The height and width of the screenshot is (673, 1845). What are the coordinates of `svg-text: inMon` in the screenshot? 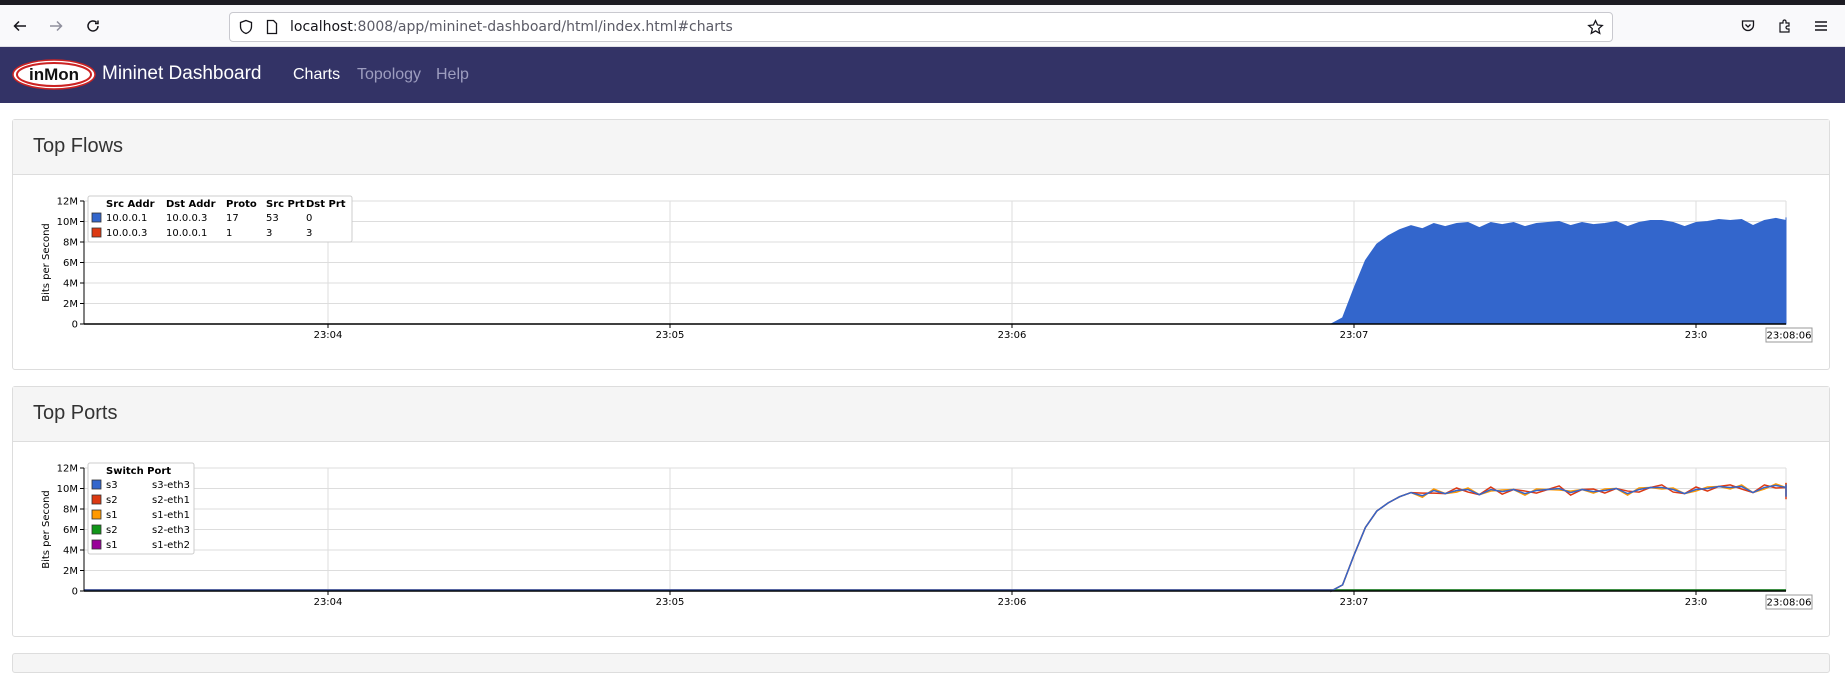 It's located at (54, 74).